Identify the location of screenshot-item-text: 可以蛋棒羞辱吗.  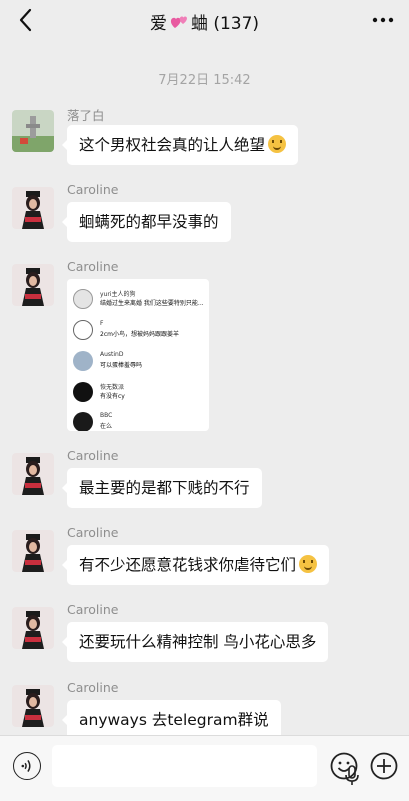
(121, 365).